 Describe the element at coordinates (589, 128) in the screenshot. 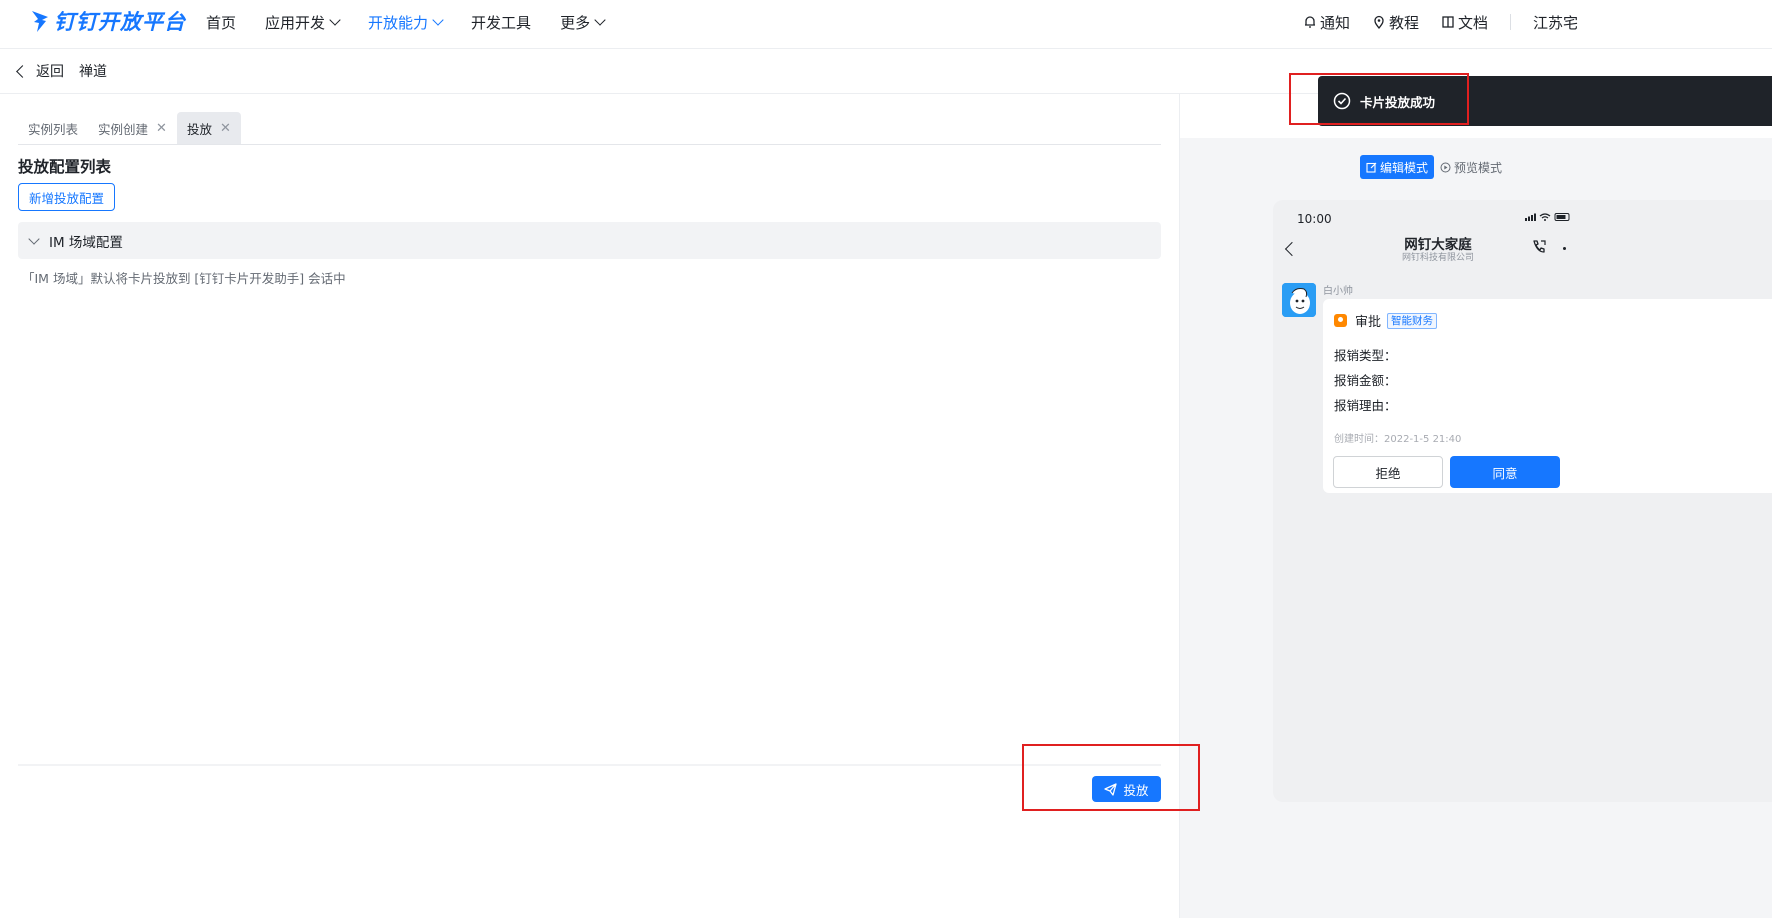

I see `tab-bar: 实例列表 实例创建 ✕ 投放 ✕` at that location.